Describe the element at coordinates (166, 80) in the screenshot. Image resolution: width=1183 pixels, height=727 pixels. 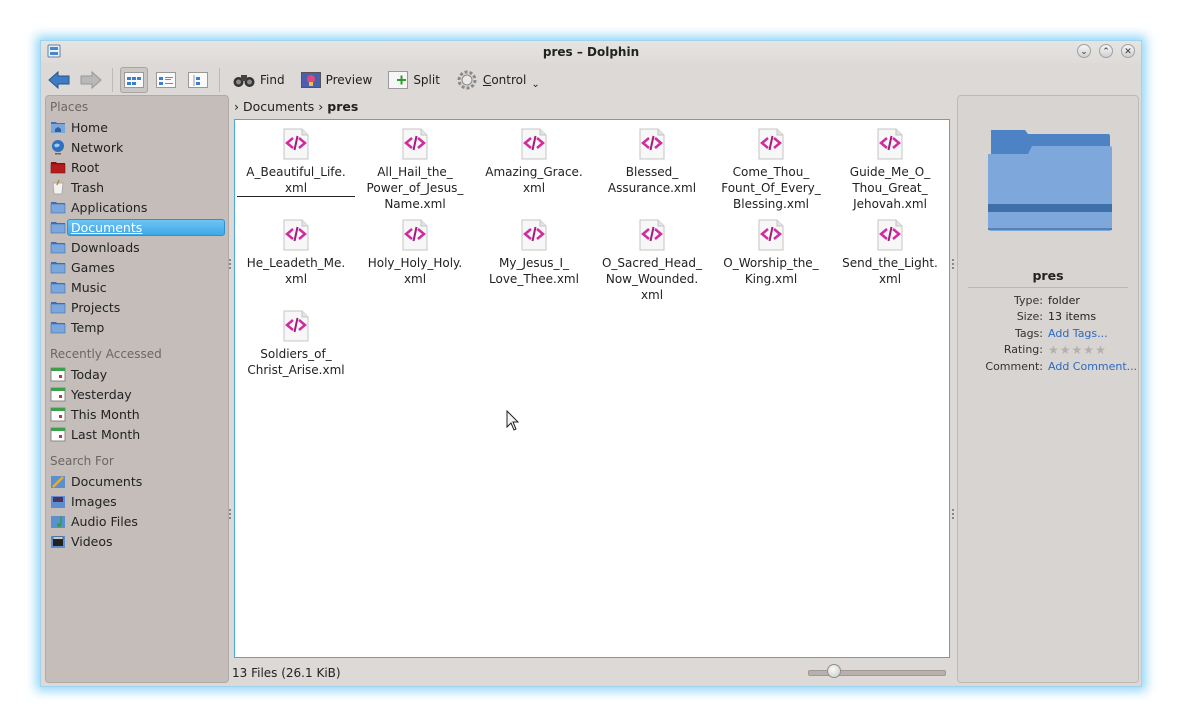
I see `details-view-button` at that location.